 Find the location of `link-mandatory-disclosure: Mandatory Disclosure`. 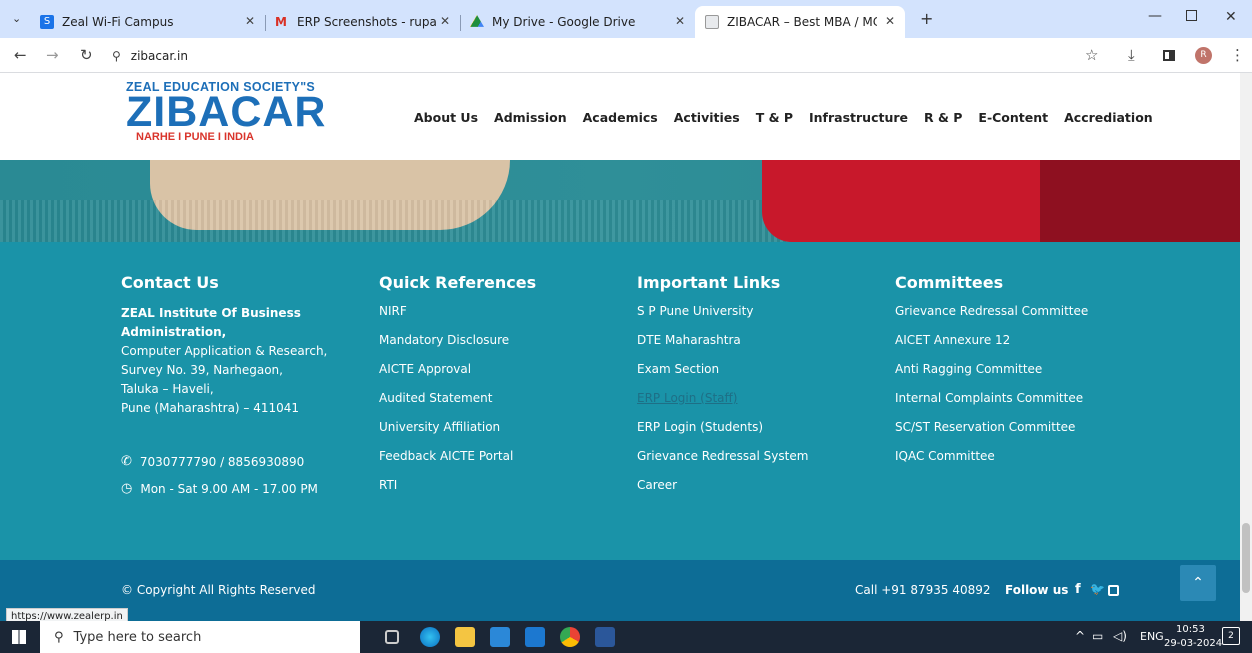

link-mandatory-disclosure: Mandatory Disclosure is located at coordinates (499, 347).